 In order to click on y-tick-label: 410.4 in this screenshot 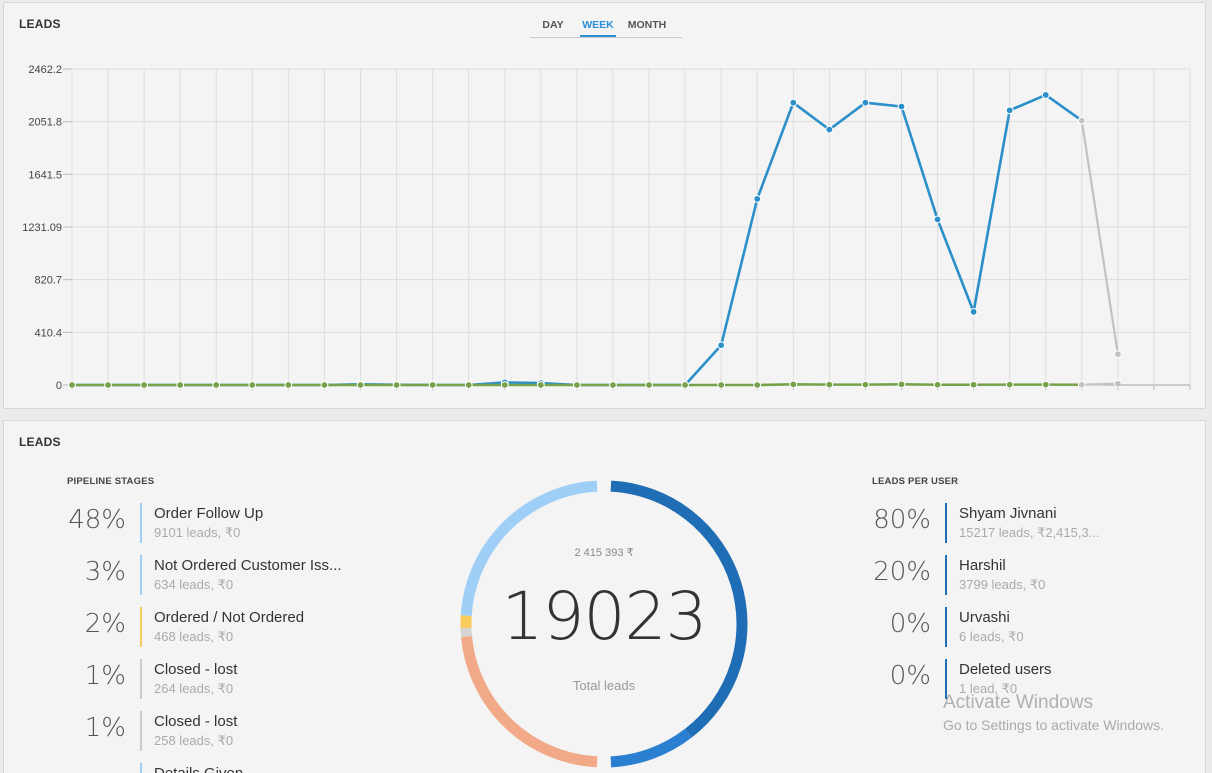, I will do `click(48, 333)`.